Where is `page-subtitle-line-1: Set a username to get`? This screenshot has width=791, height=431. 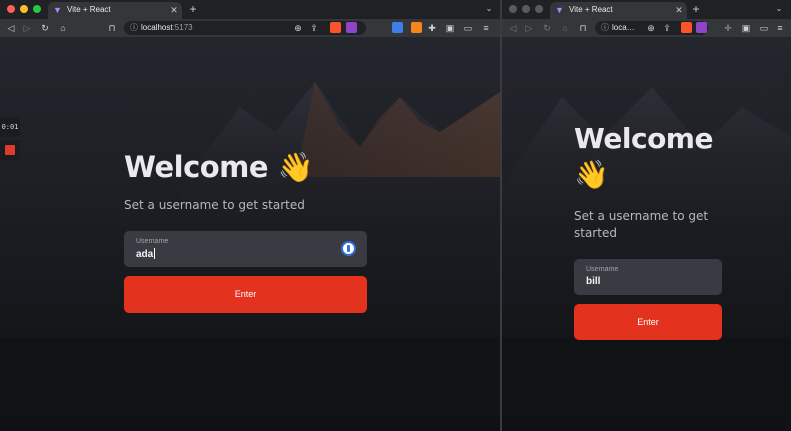 page-subtitle-line-1: Set a username to get is located at coordinates (641, 216).